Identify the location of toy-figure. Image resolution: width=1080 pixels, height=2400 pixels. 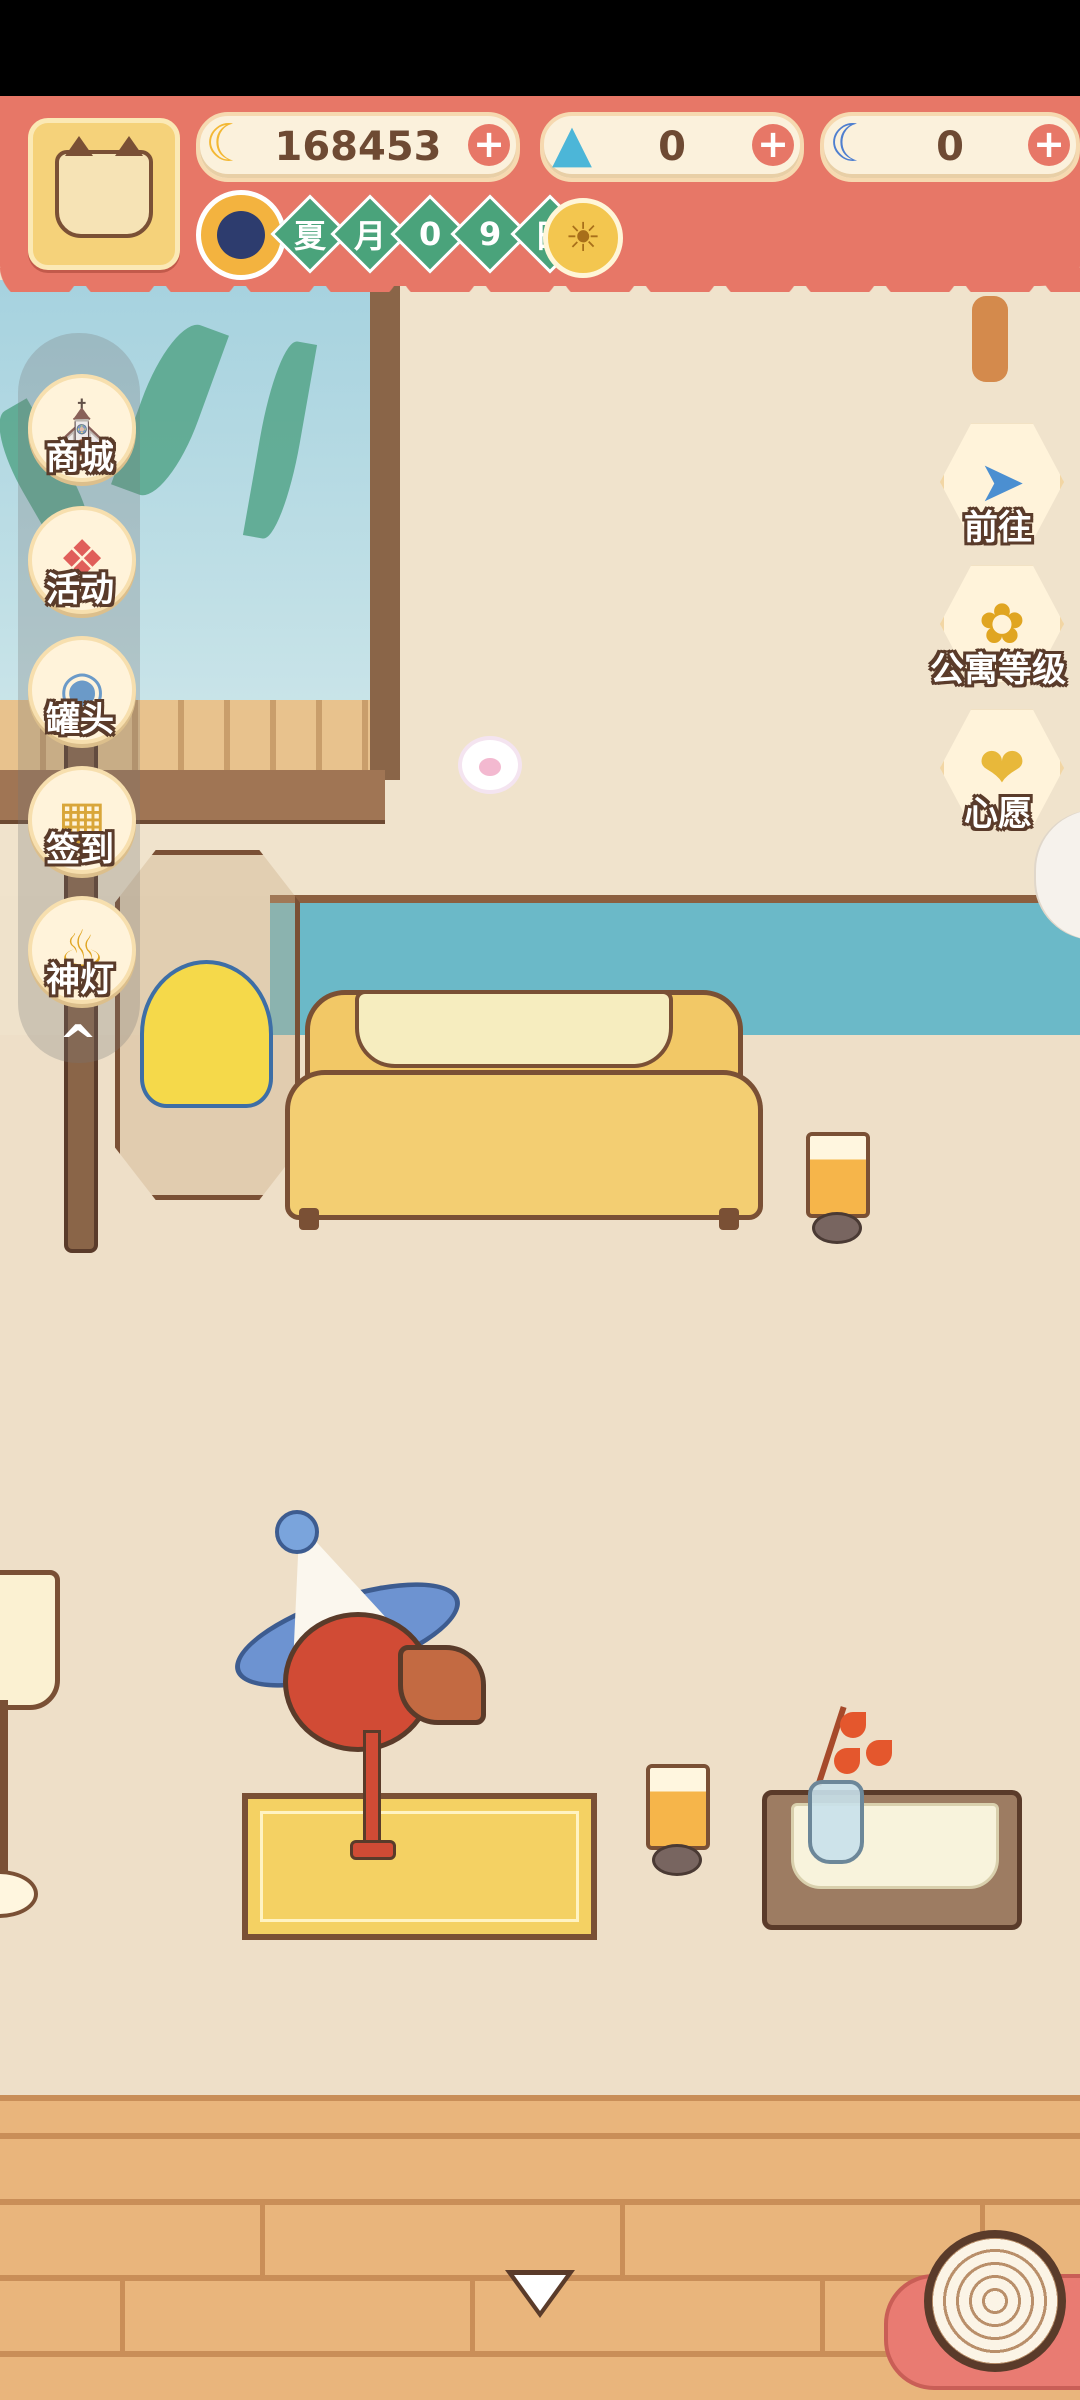
(206, 1034).